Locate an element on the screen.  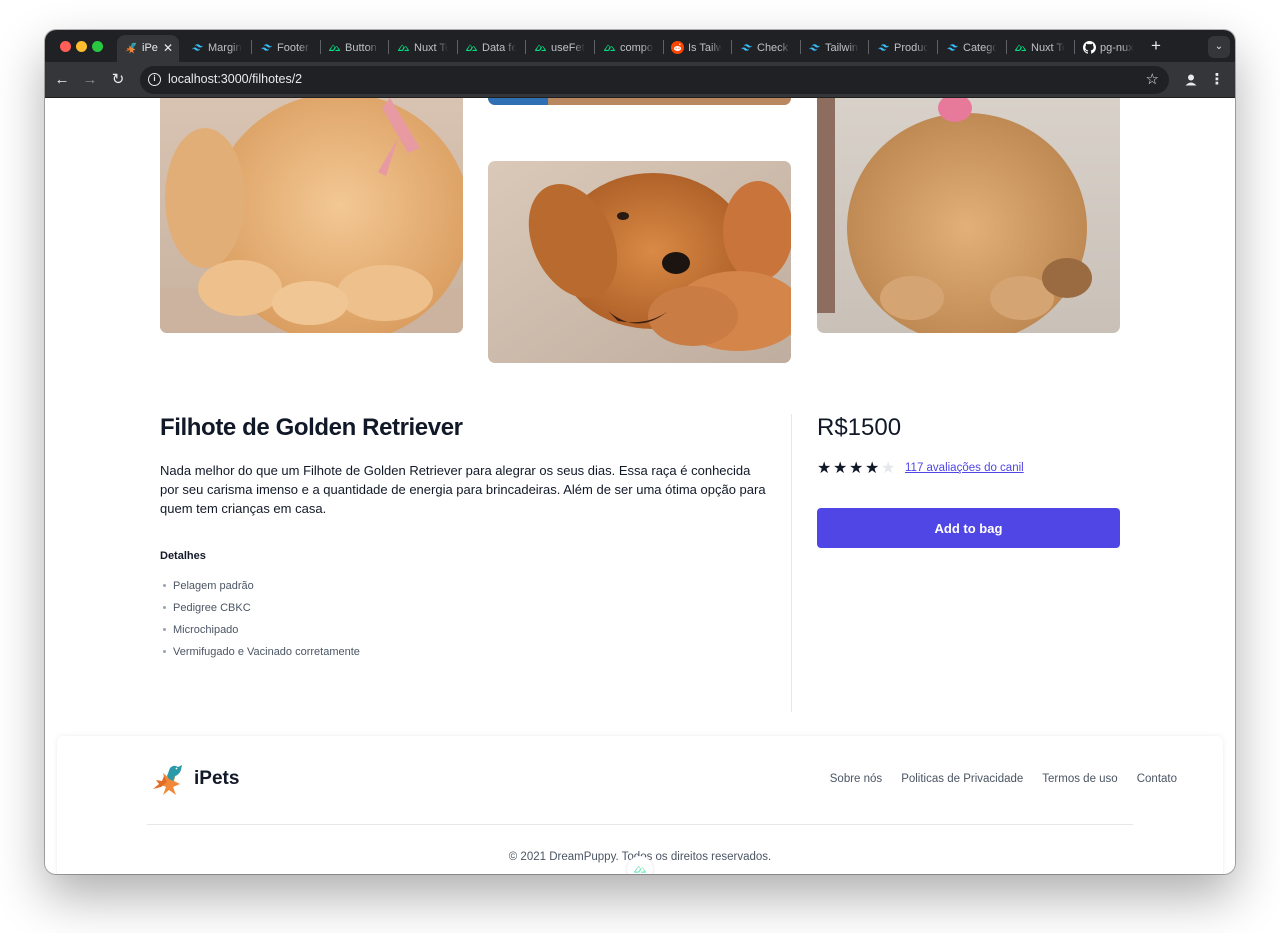
chevron-down-icon: ⌄ is located at coordinates (1219, 46).